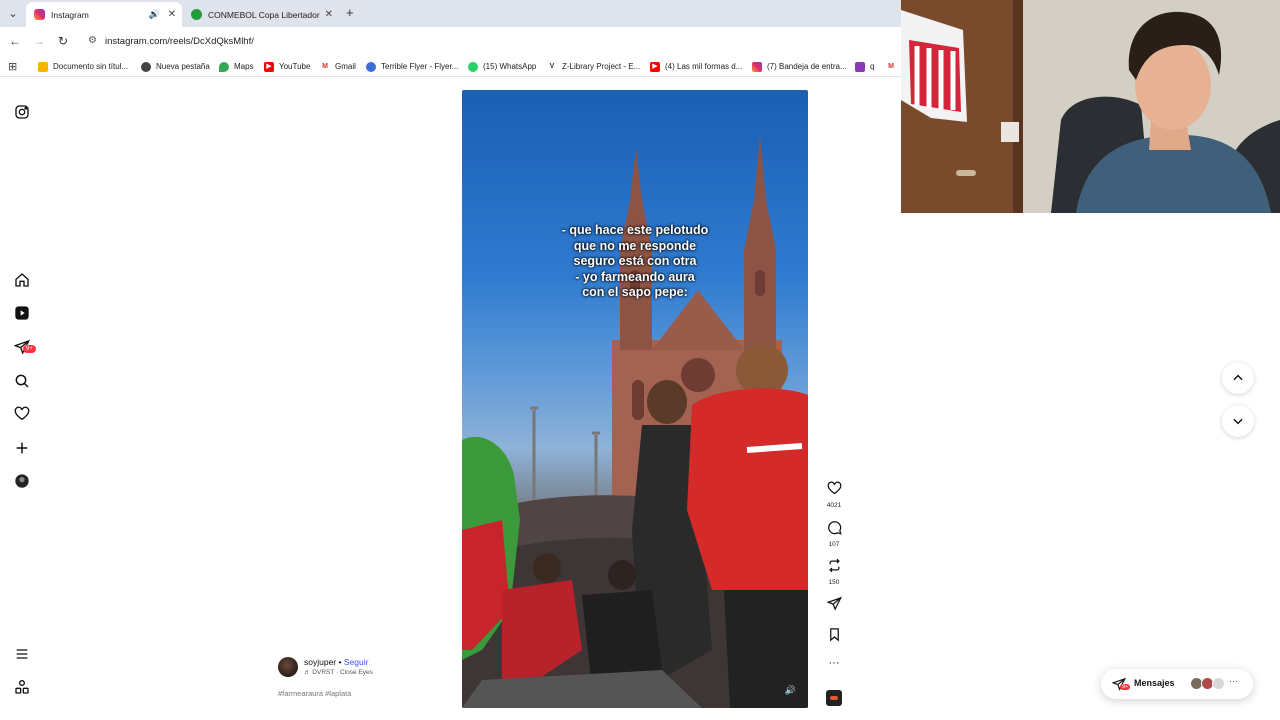 The width and height of the screenshot is (1280, 720). I want to click on next-reel-button, so click(1238, 421).